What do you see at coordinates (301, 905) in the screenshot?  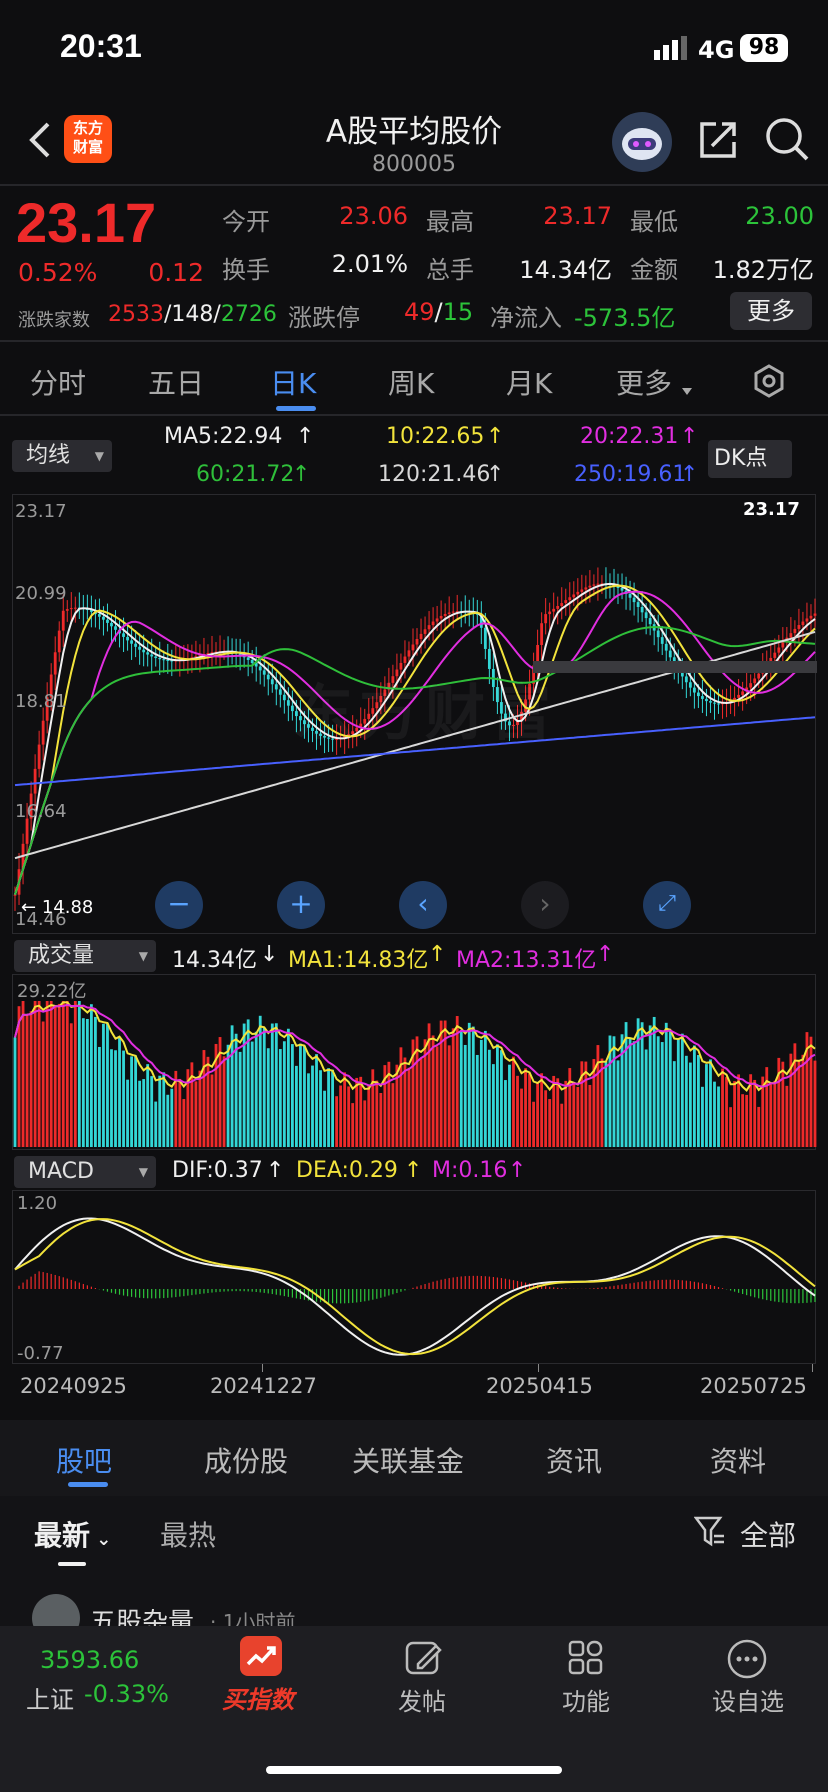 I see `zoom-in-button: +` at bounding box center [301, 905].